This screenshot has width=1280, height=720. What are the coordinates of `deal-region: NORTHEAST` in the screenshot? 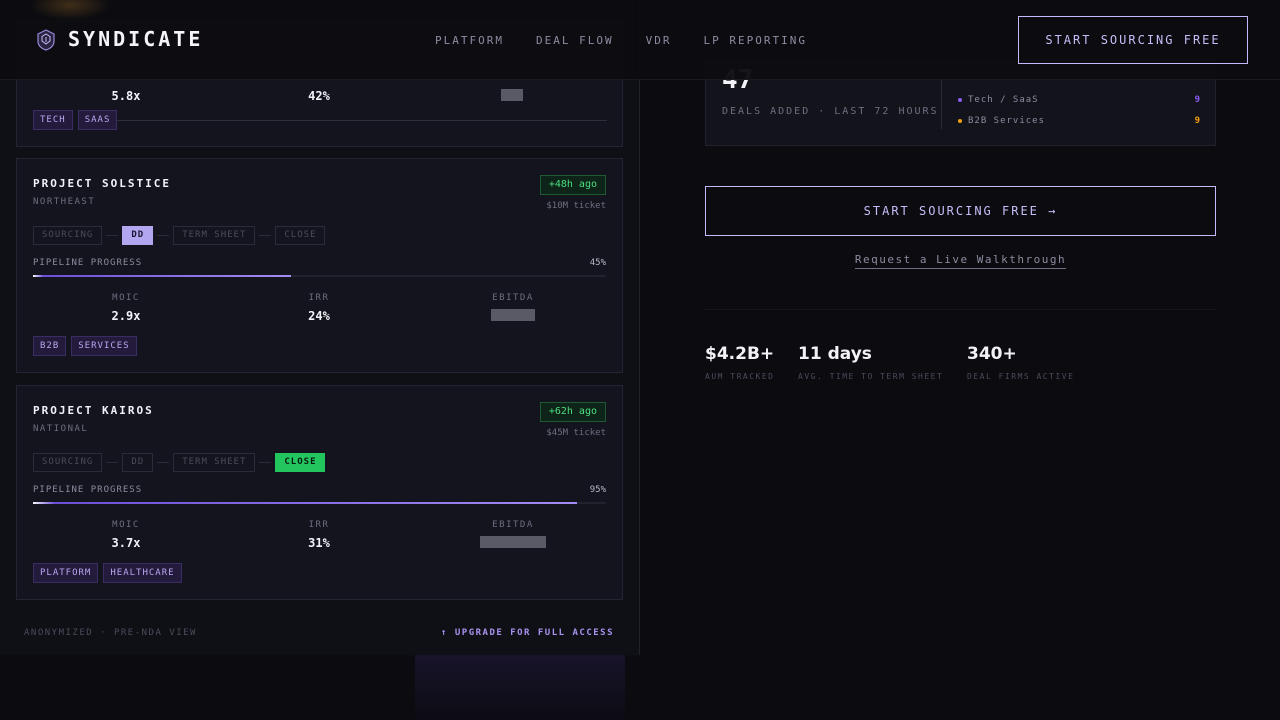 It's located at (64, 202).